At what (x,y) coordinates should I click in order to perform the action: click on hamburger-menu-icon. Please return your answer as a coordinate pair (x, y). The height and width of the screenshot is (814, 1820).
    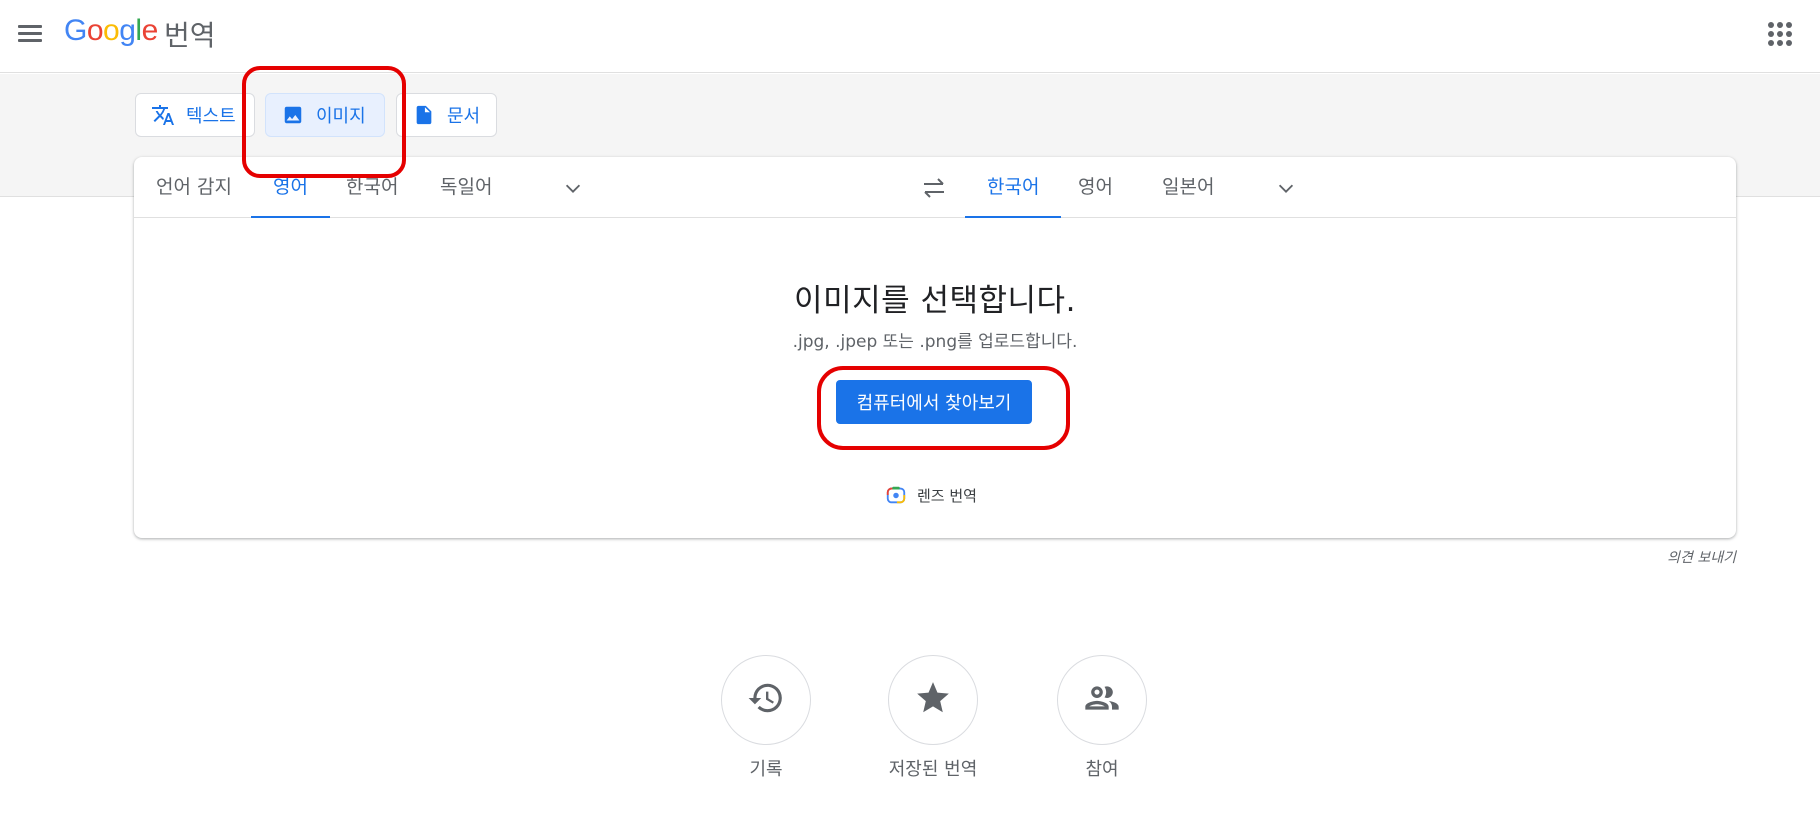
    Looking at the image, I should click on (30, 33).